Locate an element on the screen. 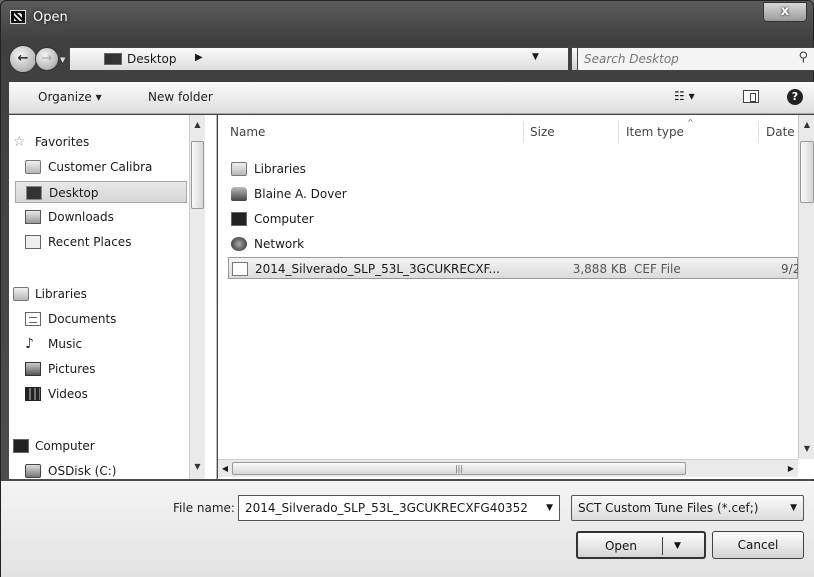 Image resolution: width=814 pixels, height=577 pixels. file-name-label: File name: is located at coordinates (204, 508).